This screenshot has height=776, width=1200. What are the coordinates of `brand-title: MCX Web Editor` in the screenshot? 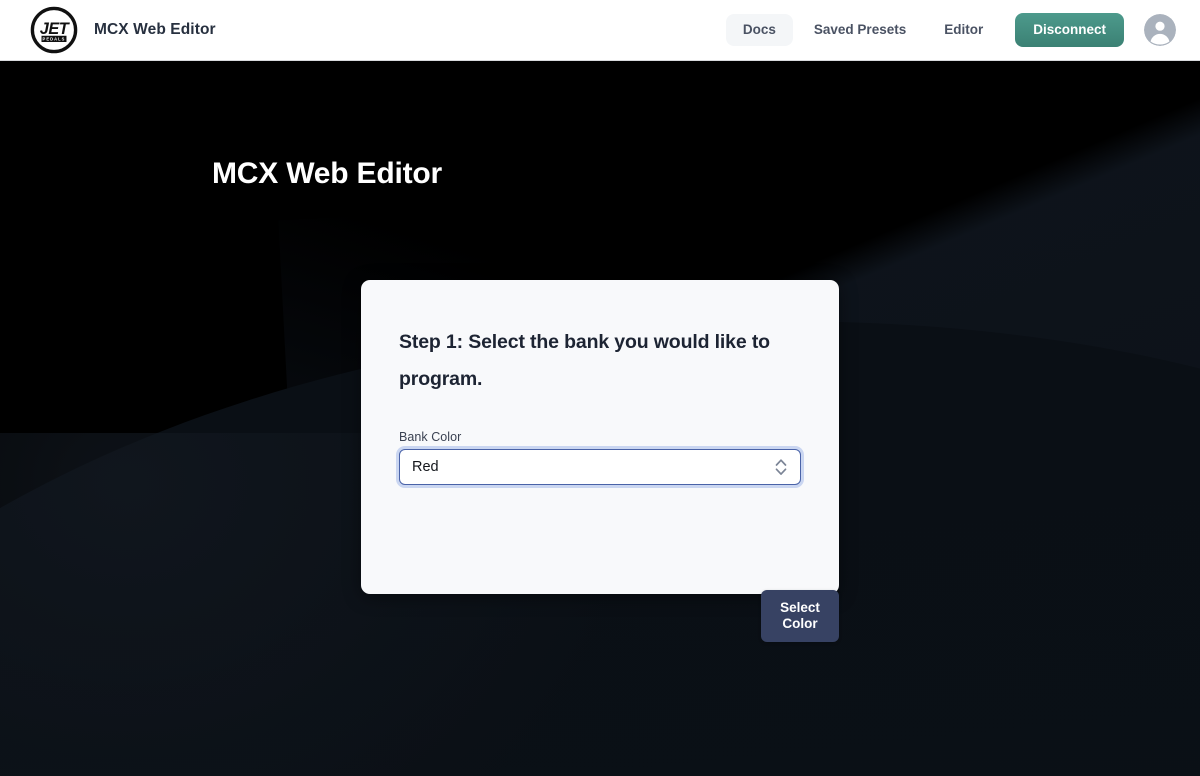 It's located at (155, 29).